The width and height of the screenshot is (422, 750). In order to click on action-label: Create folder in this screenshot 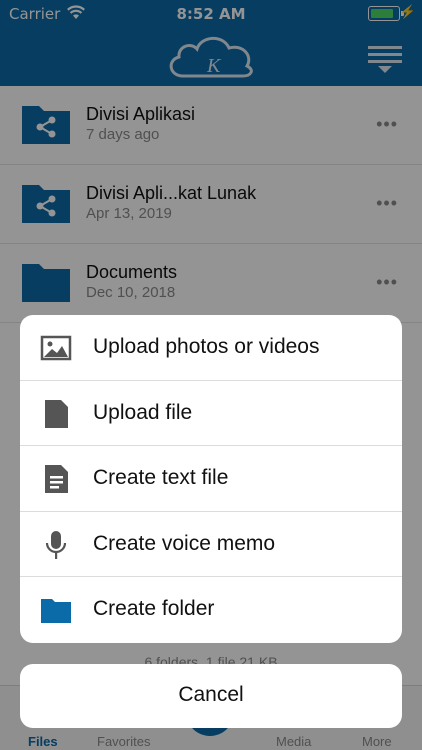, I will do `click(154, 609)`.